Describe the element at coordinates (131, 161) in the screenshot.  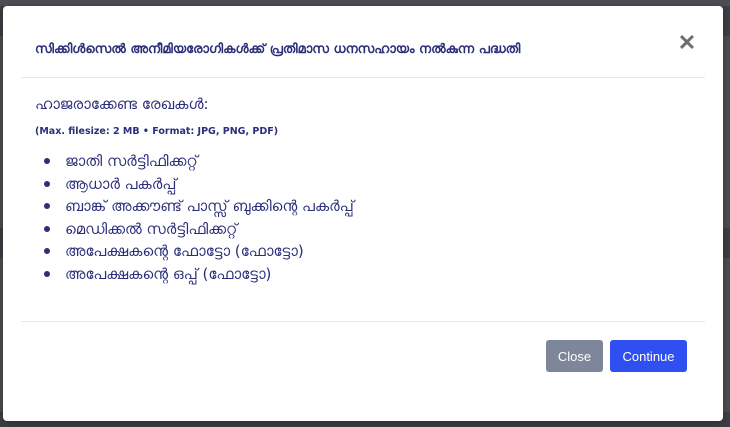
I see `document-label: ജാതി സർട്ടിഫിക്കറ്റ്` at that location.